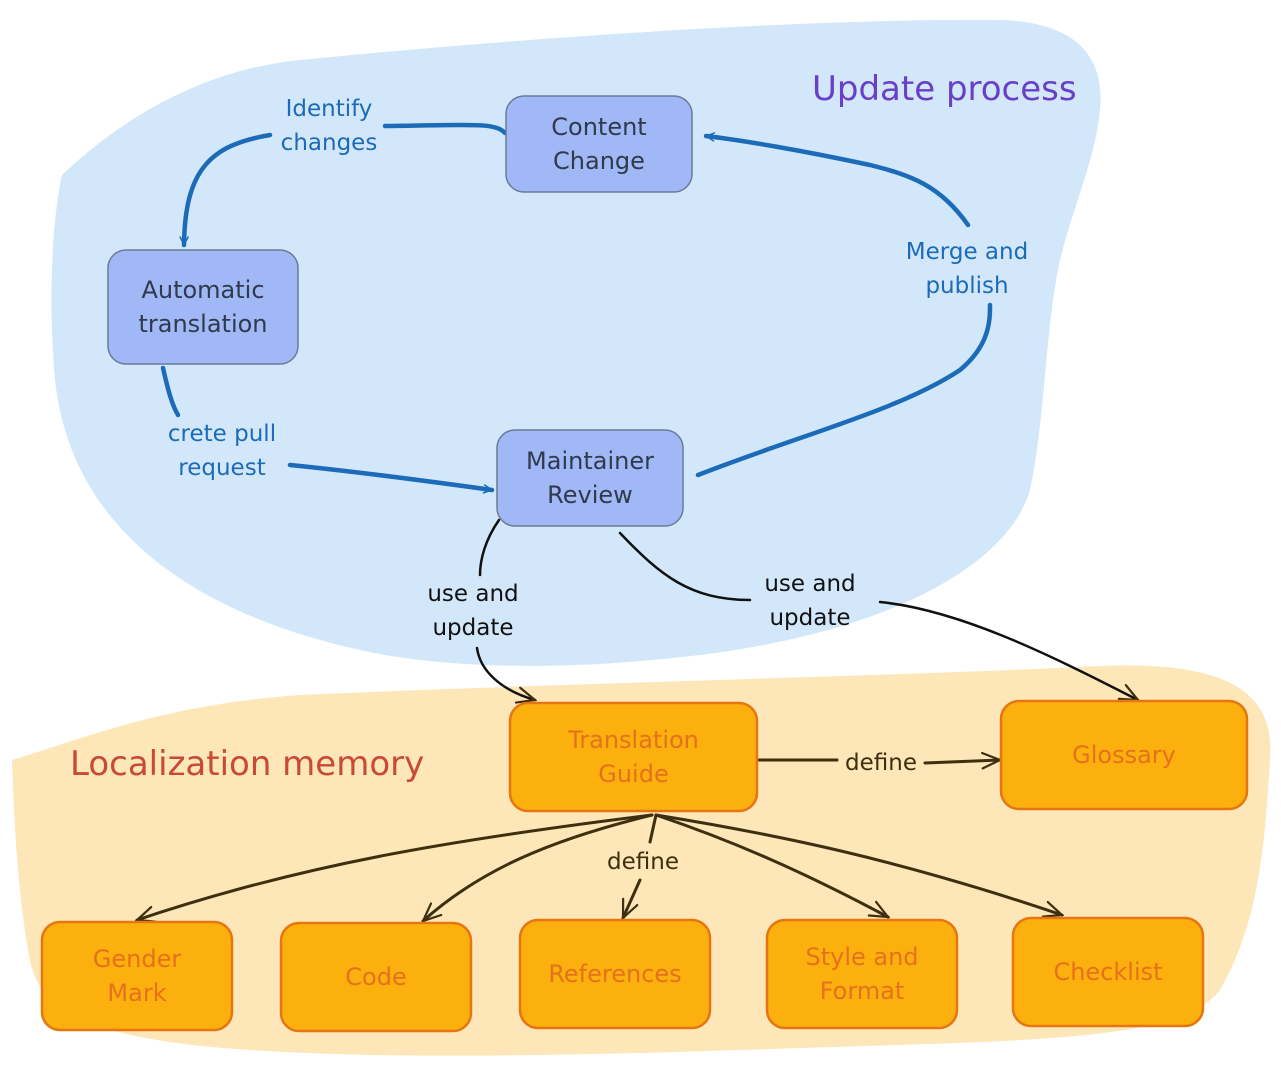  What do you see at coordinates (944, 89) in the screenshot?
I see `update-process-title: Update process` at bounding box center [944, 89].